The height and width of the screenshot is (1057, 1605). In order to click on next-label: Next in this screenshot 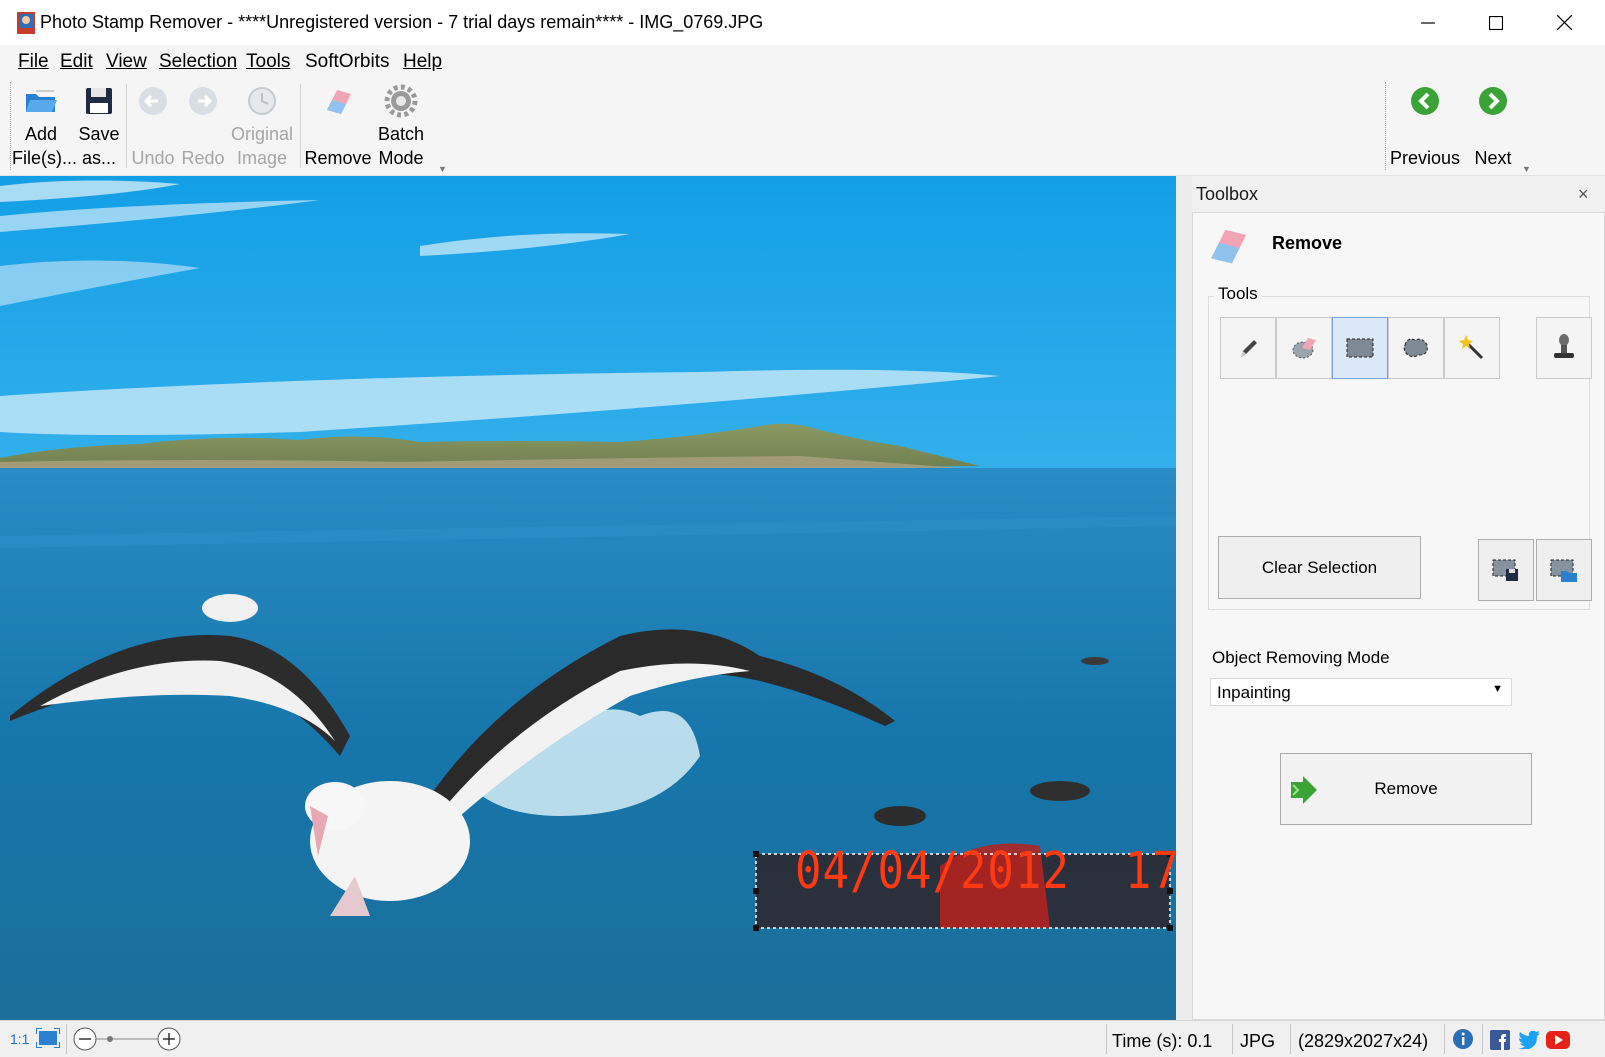, I will do `click(1493, 158)`.